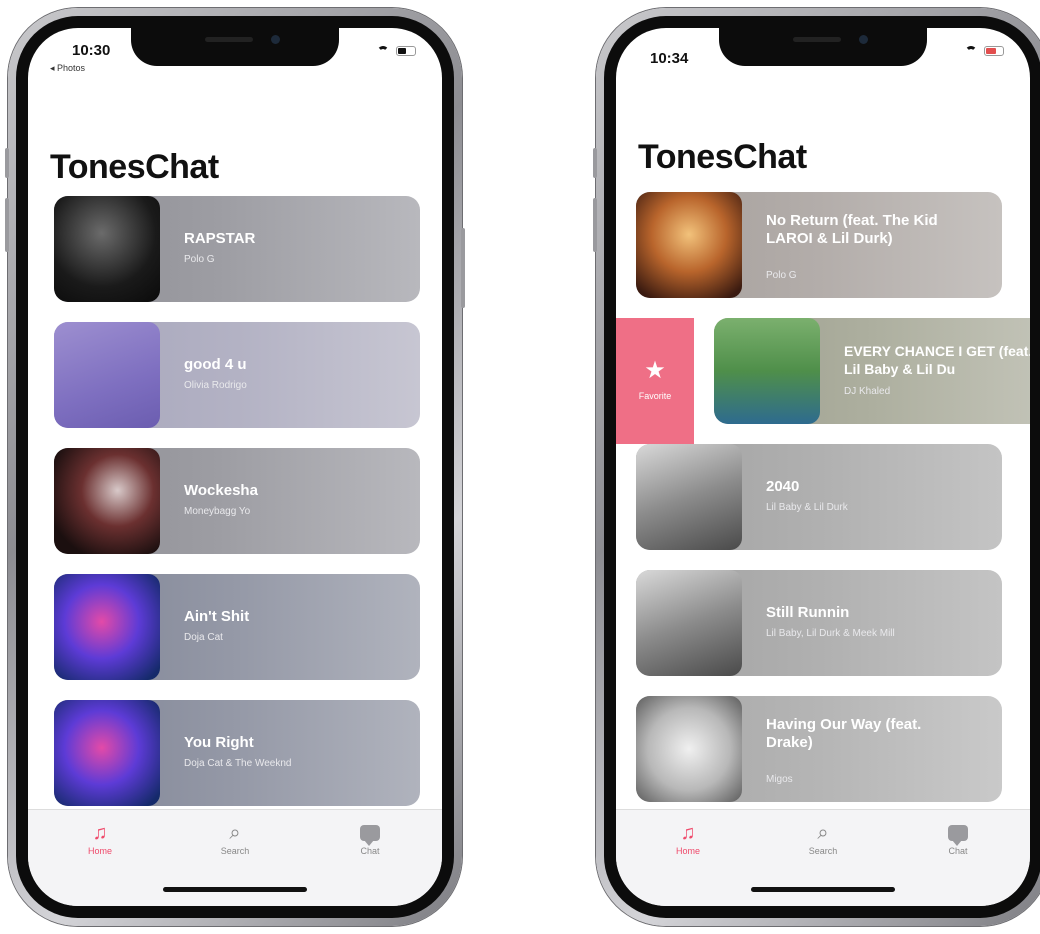  Describe the element at coordinates (807, 507) in the screenshot. I see `song-artist: Lil Baby & Lil Durk` at that location.